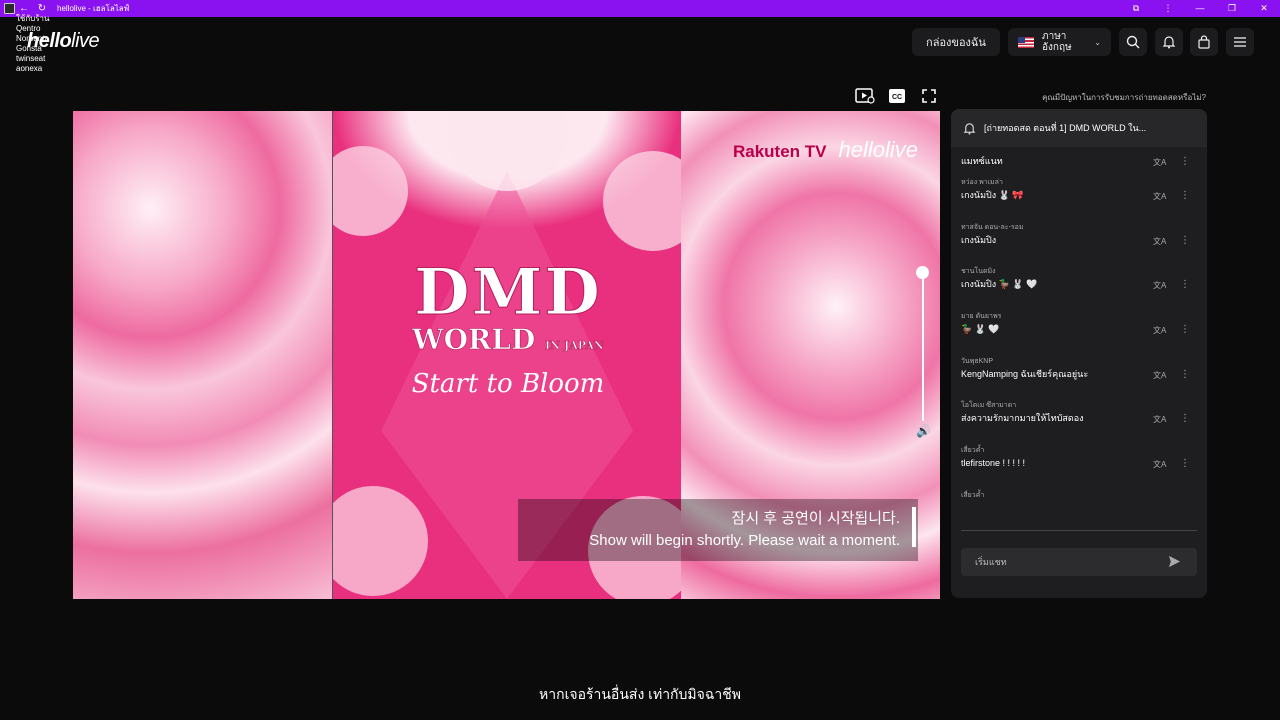  Describe the element at coordinates (878, 149) in the screenshot. I see `hellolive-watermark: hellolive` at that location.